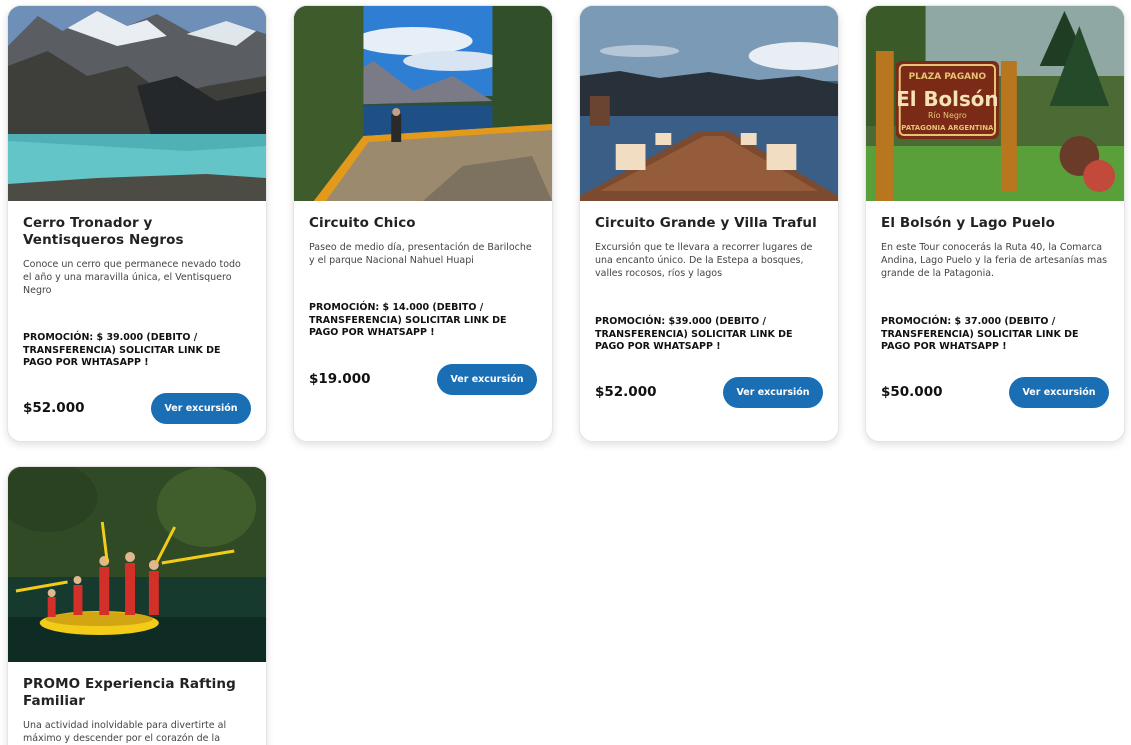  I want to click on card-title: Cerro Tronador y Ventisqueros Negros, so click(103, 231).